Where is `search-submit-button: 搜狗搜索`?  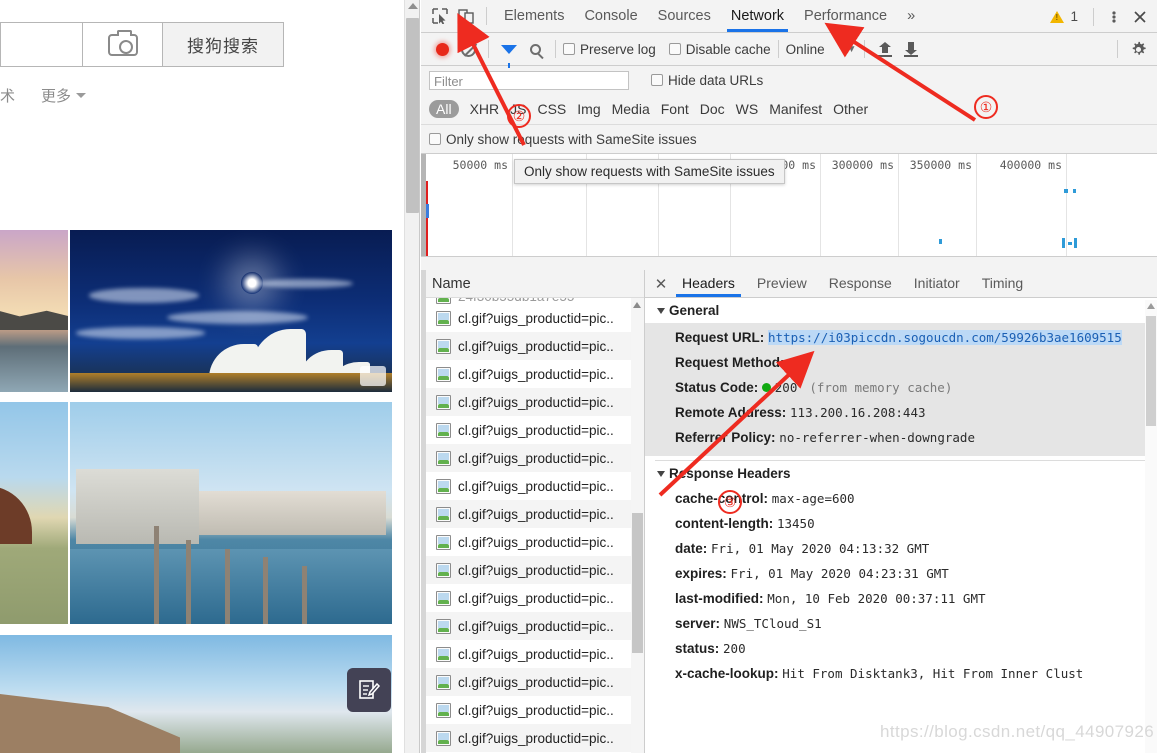
search-submit-button: 搜狗搜索 is located at coordinates (223, 44).